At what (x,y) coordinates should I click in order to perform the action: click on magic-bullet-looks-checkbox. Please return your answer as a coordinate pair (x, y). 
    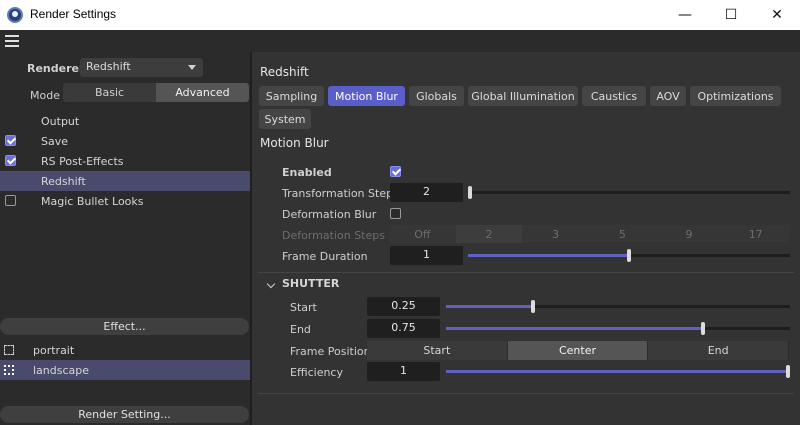
    Looking at the image, I should click on (10, 200).